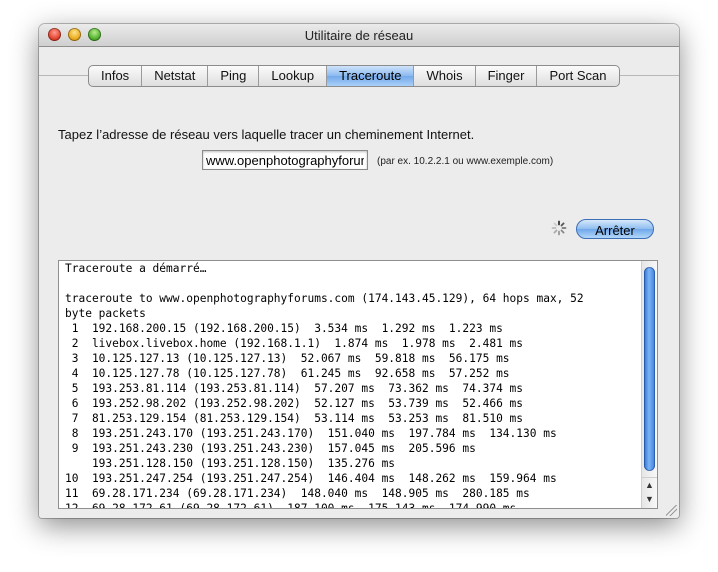  Describe the element at coordinates (465, 161) in the screenshot. I see `address-example-hint: (par ex. 10.2.2.1 ou www.exemple.com)` at that location.